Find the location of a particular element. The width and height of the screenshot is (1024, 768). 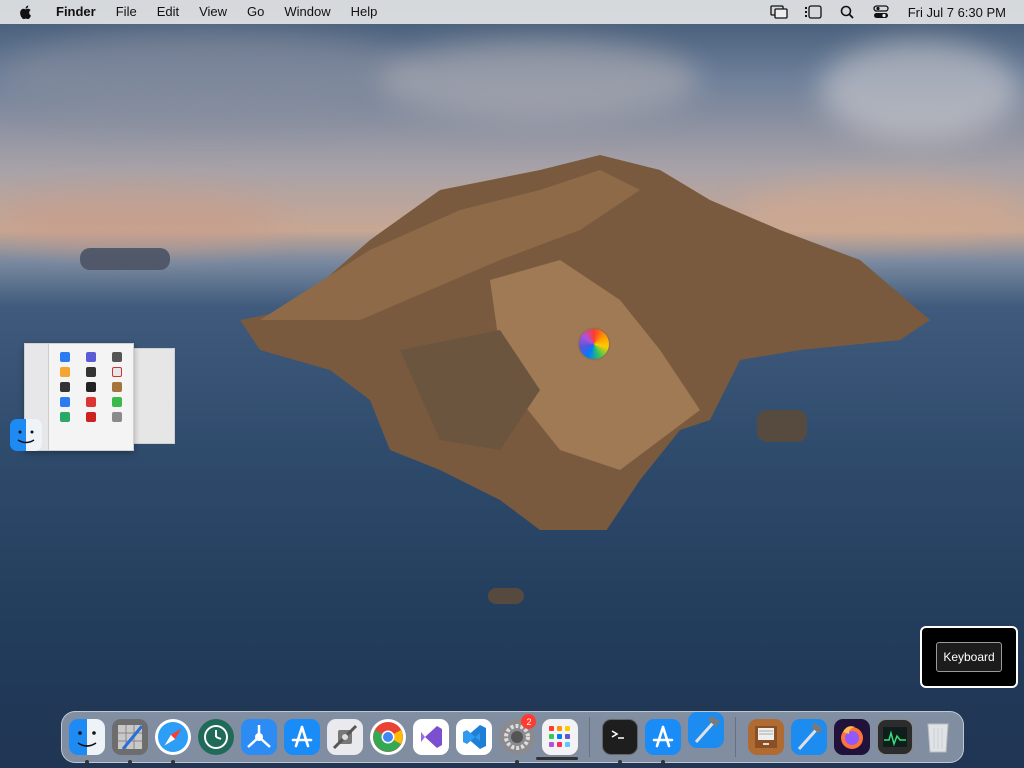

dock-vscode is located at coordinates (474, 737).